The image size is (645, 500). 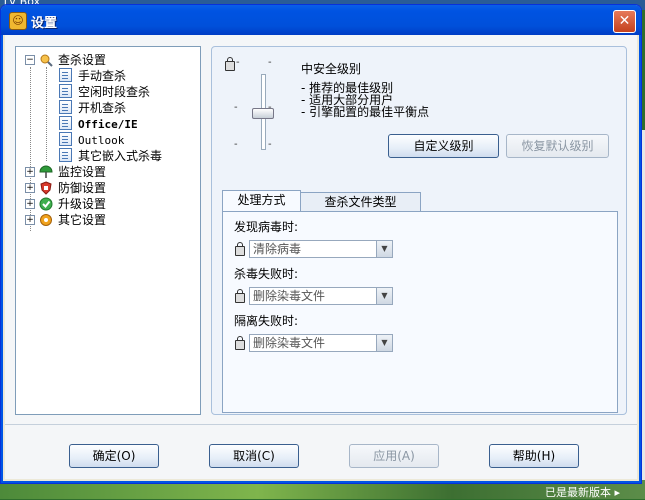 I want to click on security-level-title: 中安全级别, so click(x=331, y=69).